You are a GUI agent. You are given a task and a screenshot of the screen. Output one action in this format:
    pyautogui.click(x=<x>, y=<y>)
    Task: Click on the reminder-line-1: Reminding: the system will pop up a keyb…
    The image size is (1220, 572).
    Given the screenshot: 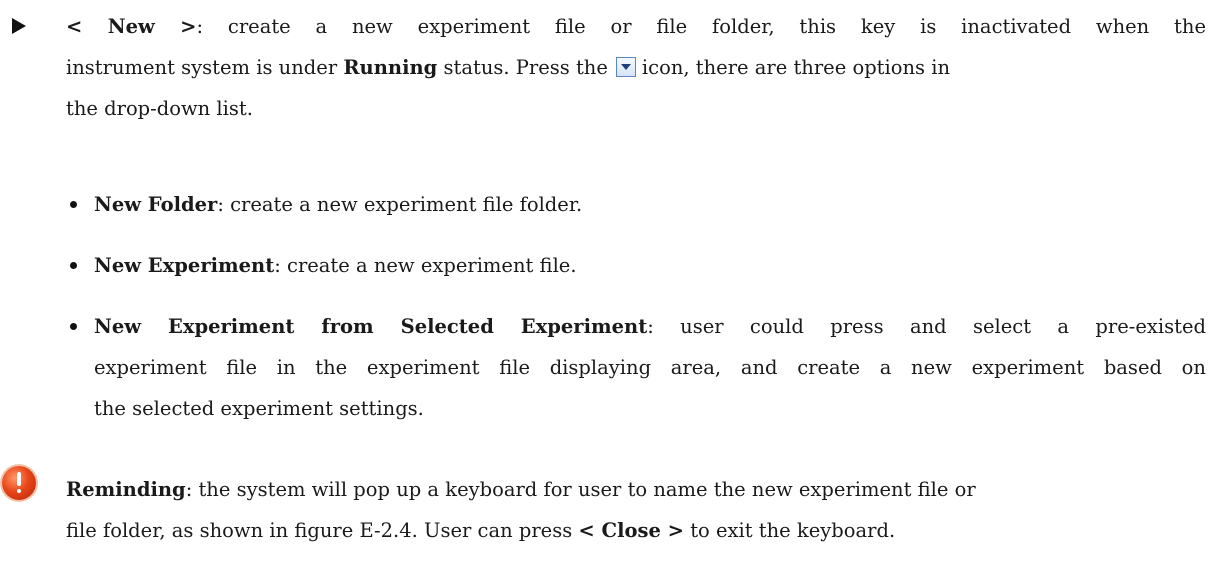 What is the action you would take?
    pyautogui.click(x=636, y=489)
    